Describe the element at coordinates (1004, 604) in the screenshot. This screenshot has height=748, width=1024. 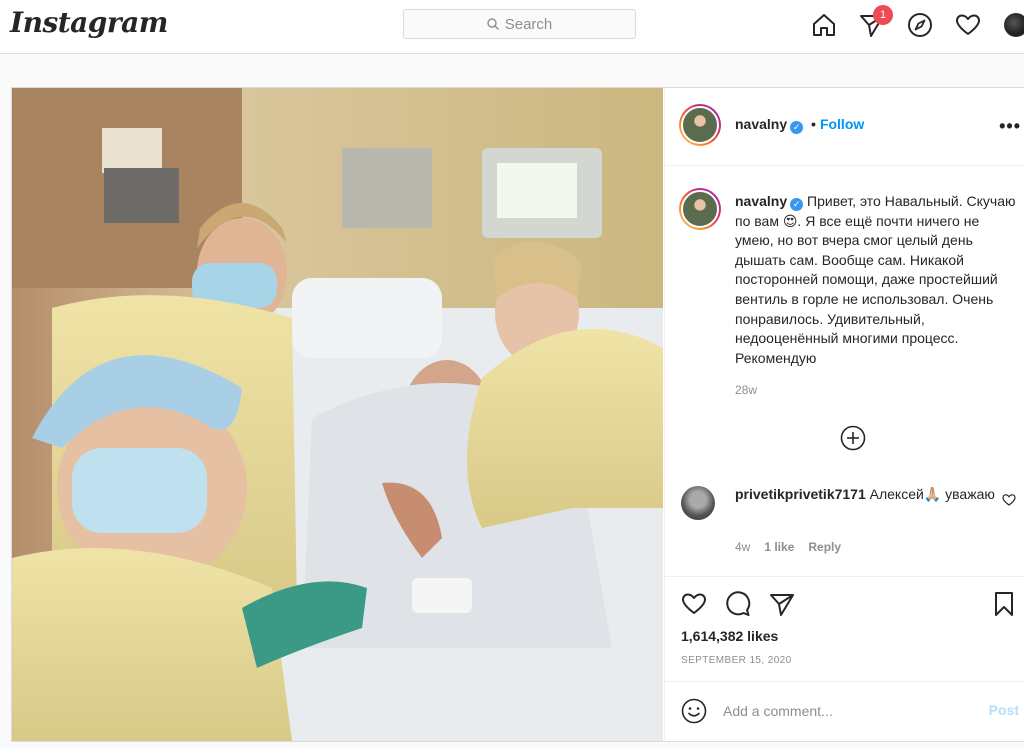
I see `save-bookmark-icon` at that location.